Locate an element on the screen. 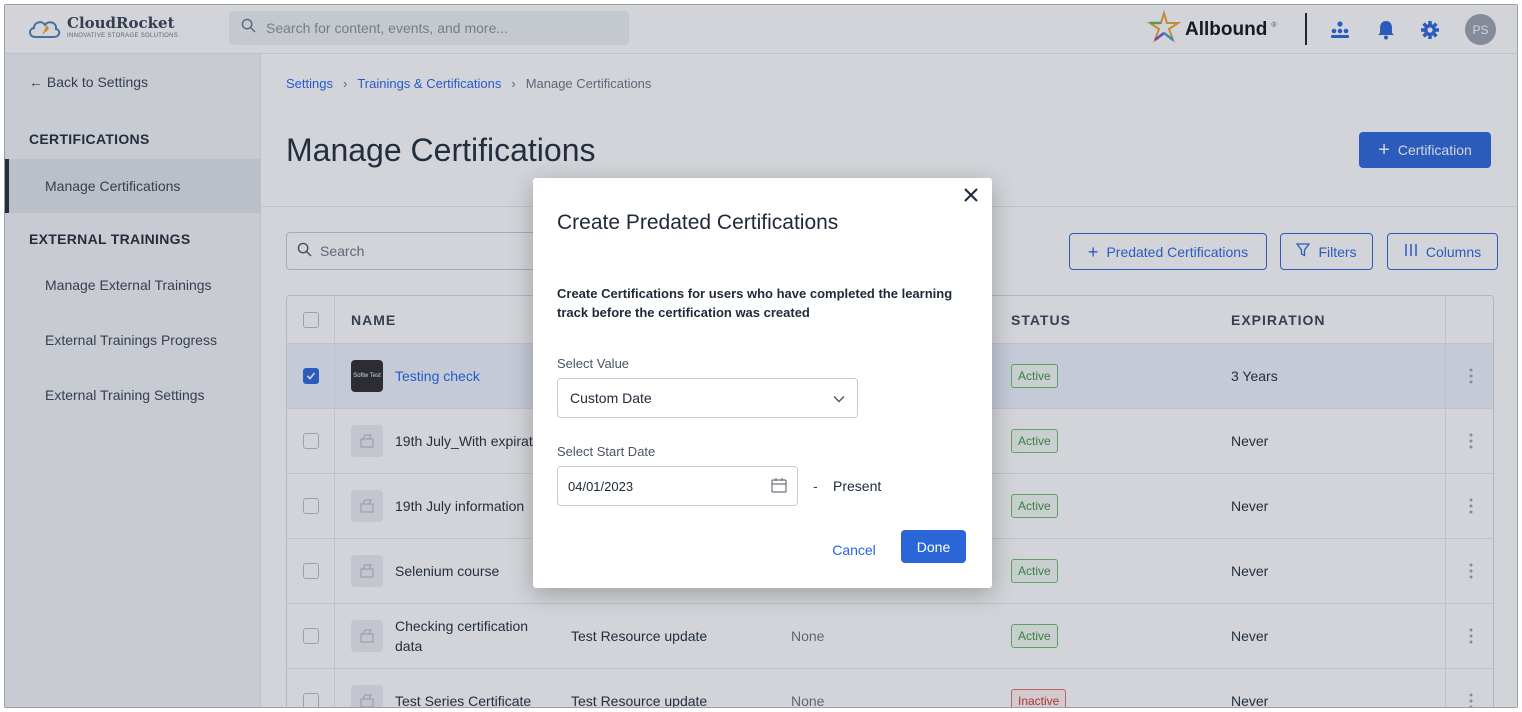  select-value-dropdown: Custom Date is located at coordinates (707, 398).